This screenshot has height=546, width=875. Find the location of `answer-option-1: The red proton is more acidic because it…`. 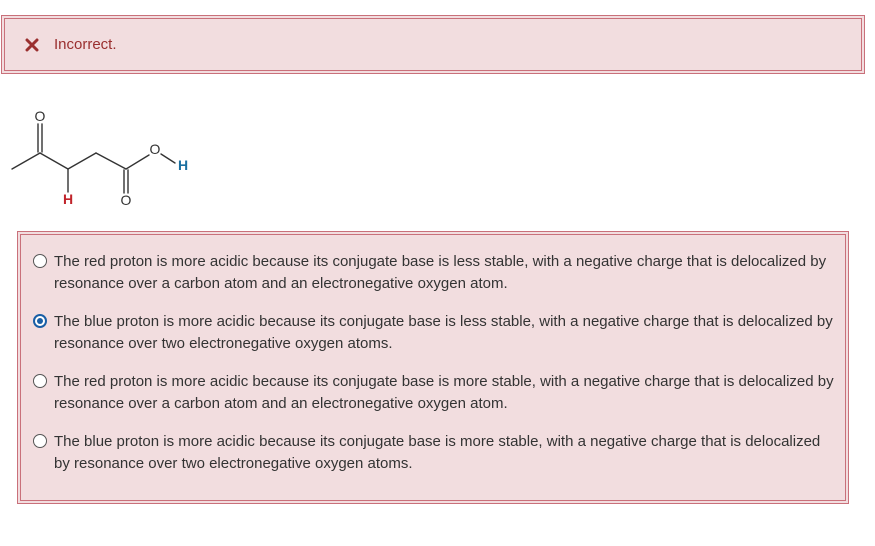

answer-option-1: The red proton is more acidic because it… is located at coordinates (435, 273).